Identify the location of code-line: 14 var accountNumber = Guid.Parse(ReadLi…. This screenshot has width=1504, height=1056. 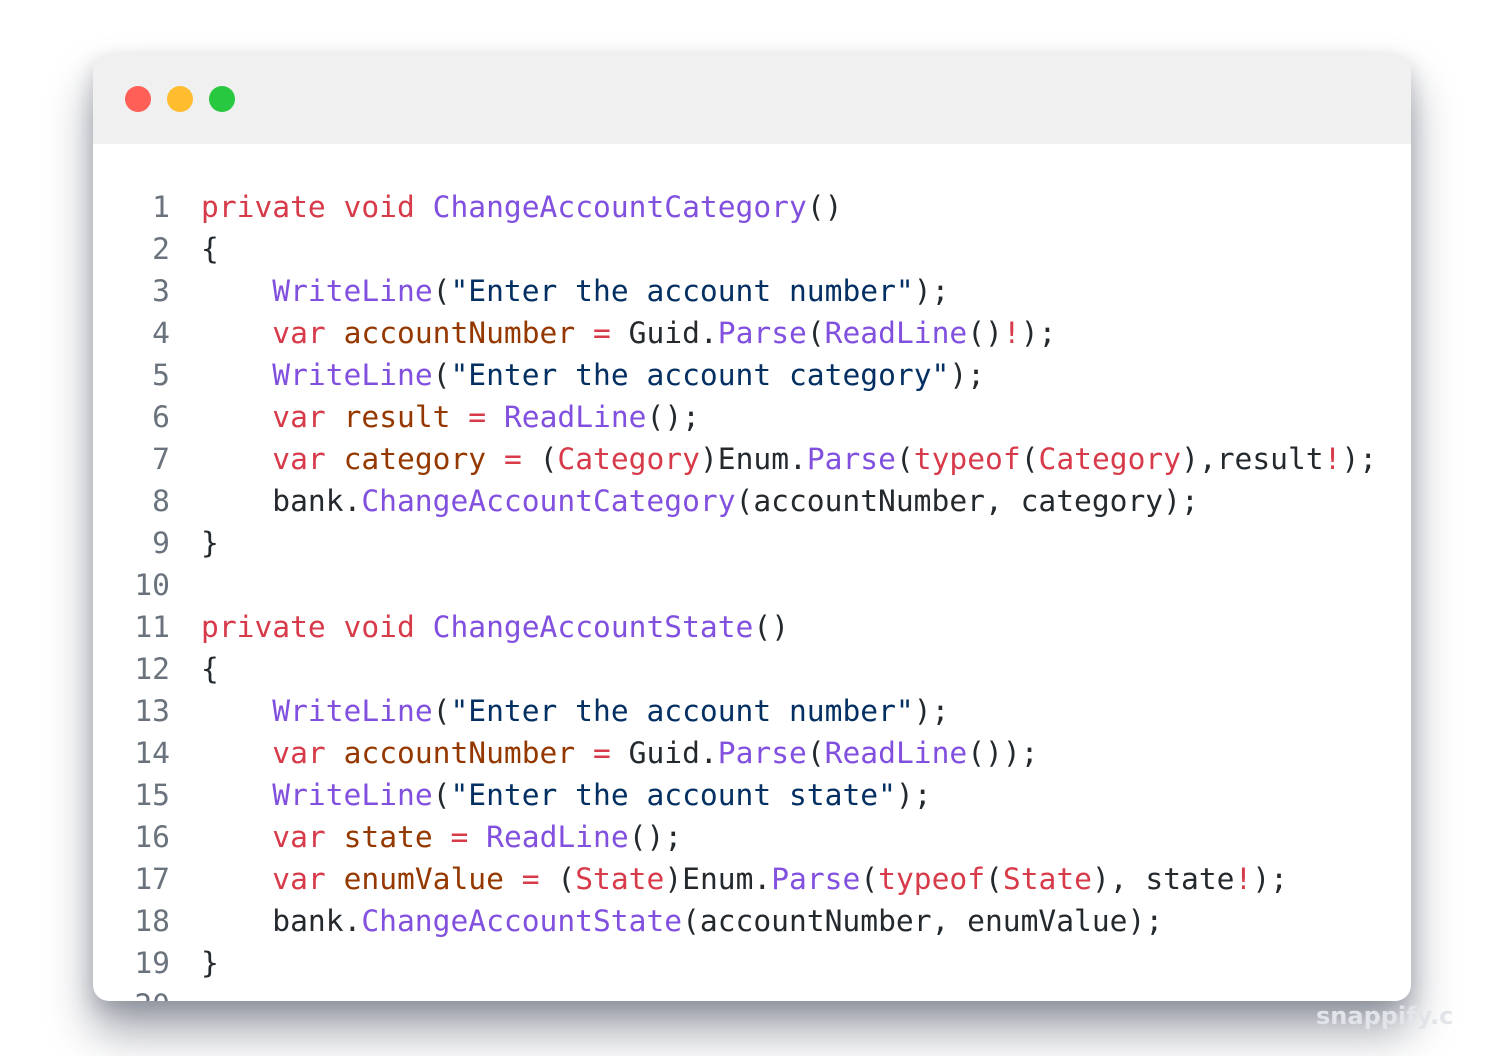
(752, 753).